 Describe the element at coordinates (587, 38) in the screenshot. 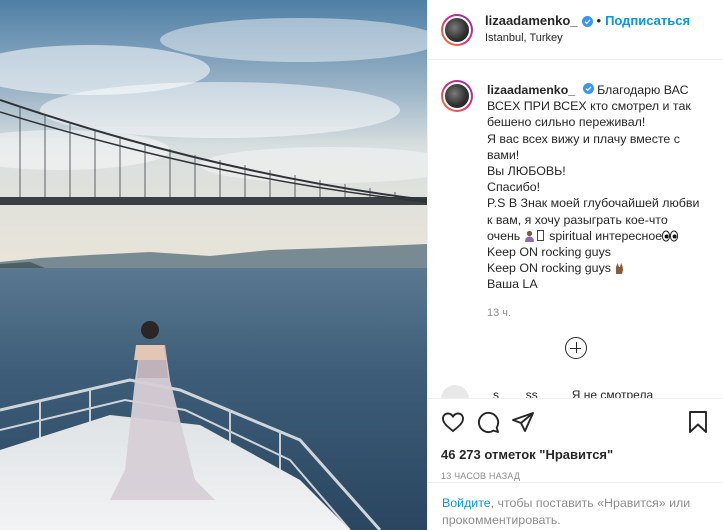

I see `post-location: Istanbul, Turkey` at that location.